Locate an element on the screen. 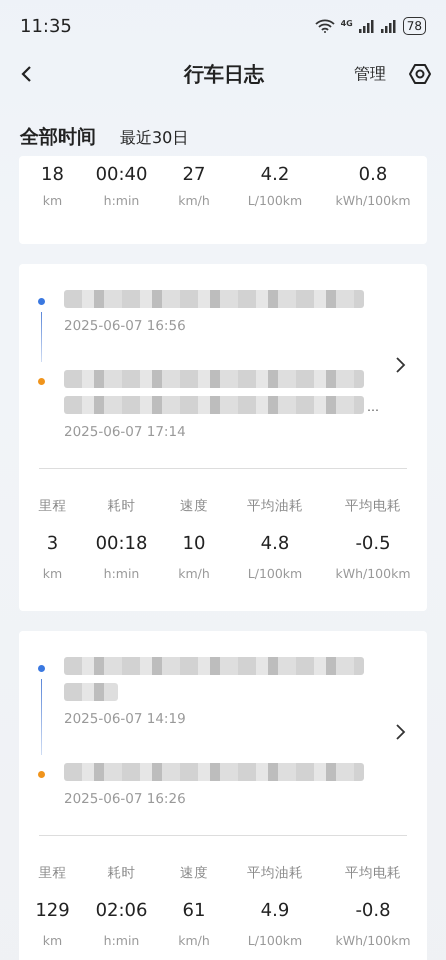 This screenshot has height=960, width=446. stat-value: 4.8 is located at coordinates (275, 543).